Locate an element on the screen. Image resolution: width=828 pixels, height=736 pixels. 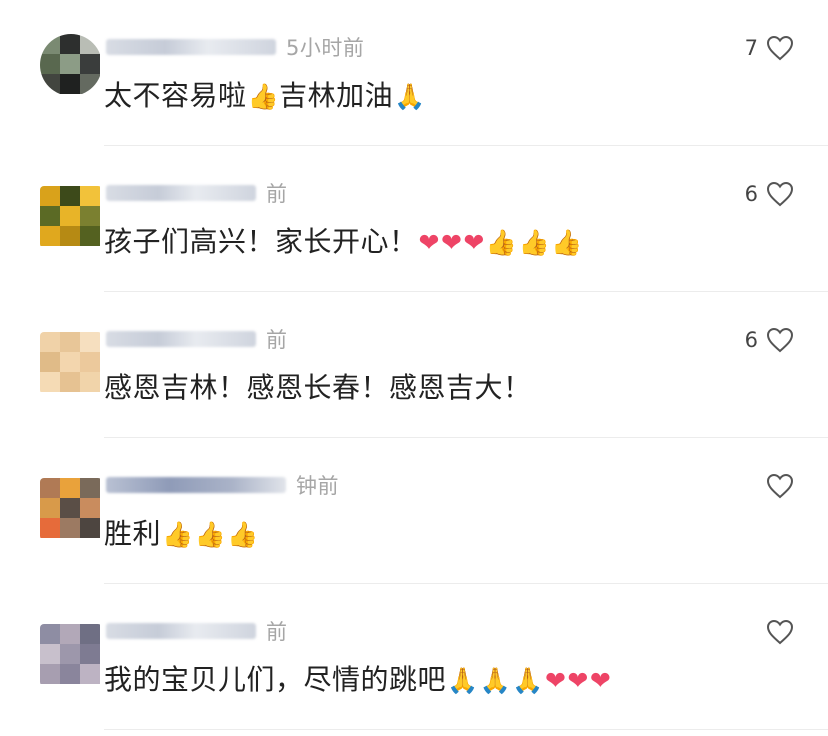
divider is located at coordinates (466, 729).